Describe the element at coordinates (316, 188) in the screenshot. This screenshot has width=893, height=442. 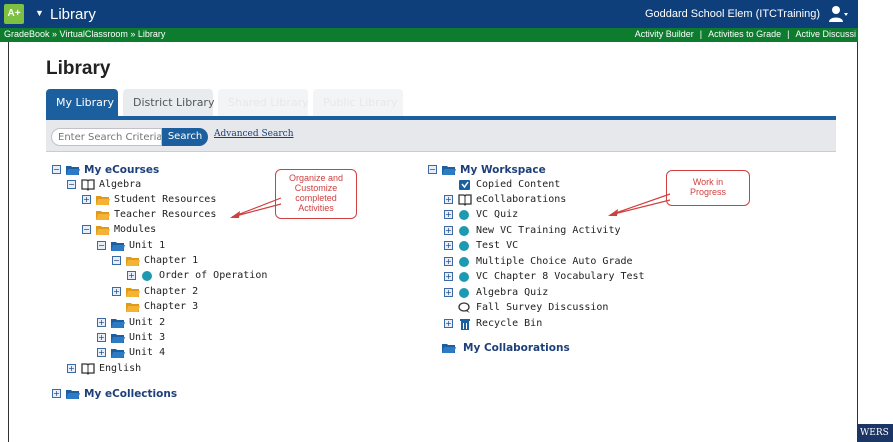
I see `callout-line: Customize` at that location.